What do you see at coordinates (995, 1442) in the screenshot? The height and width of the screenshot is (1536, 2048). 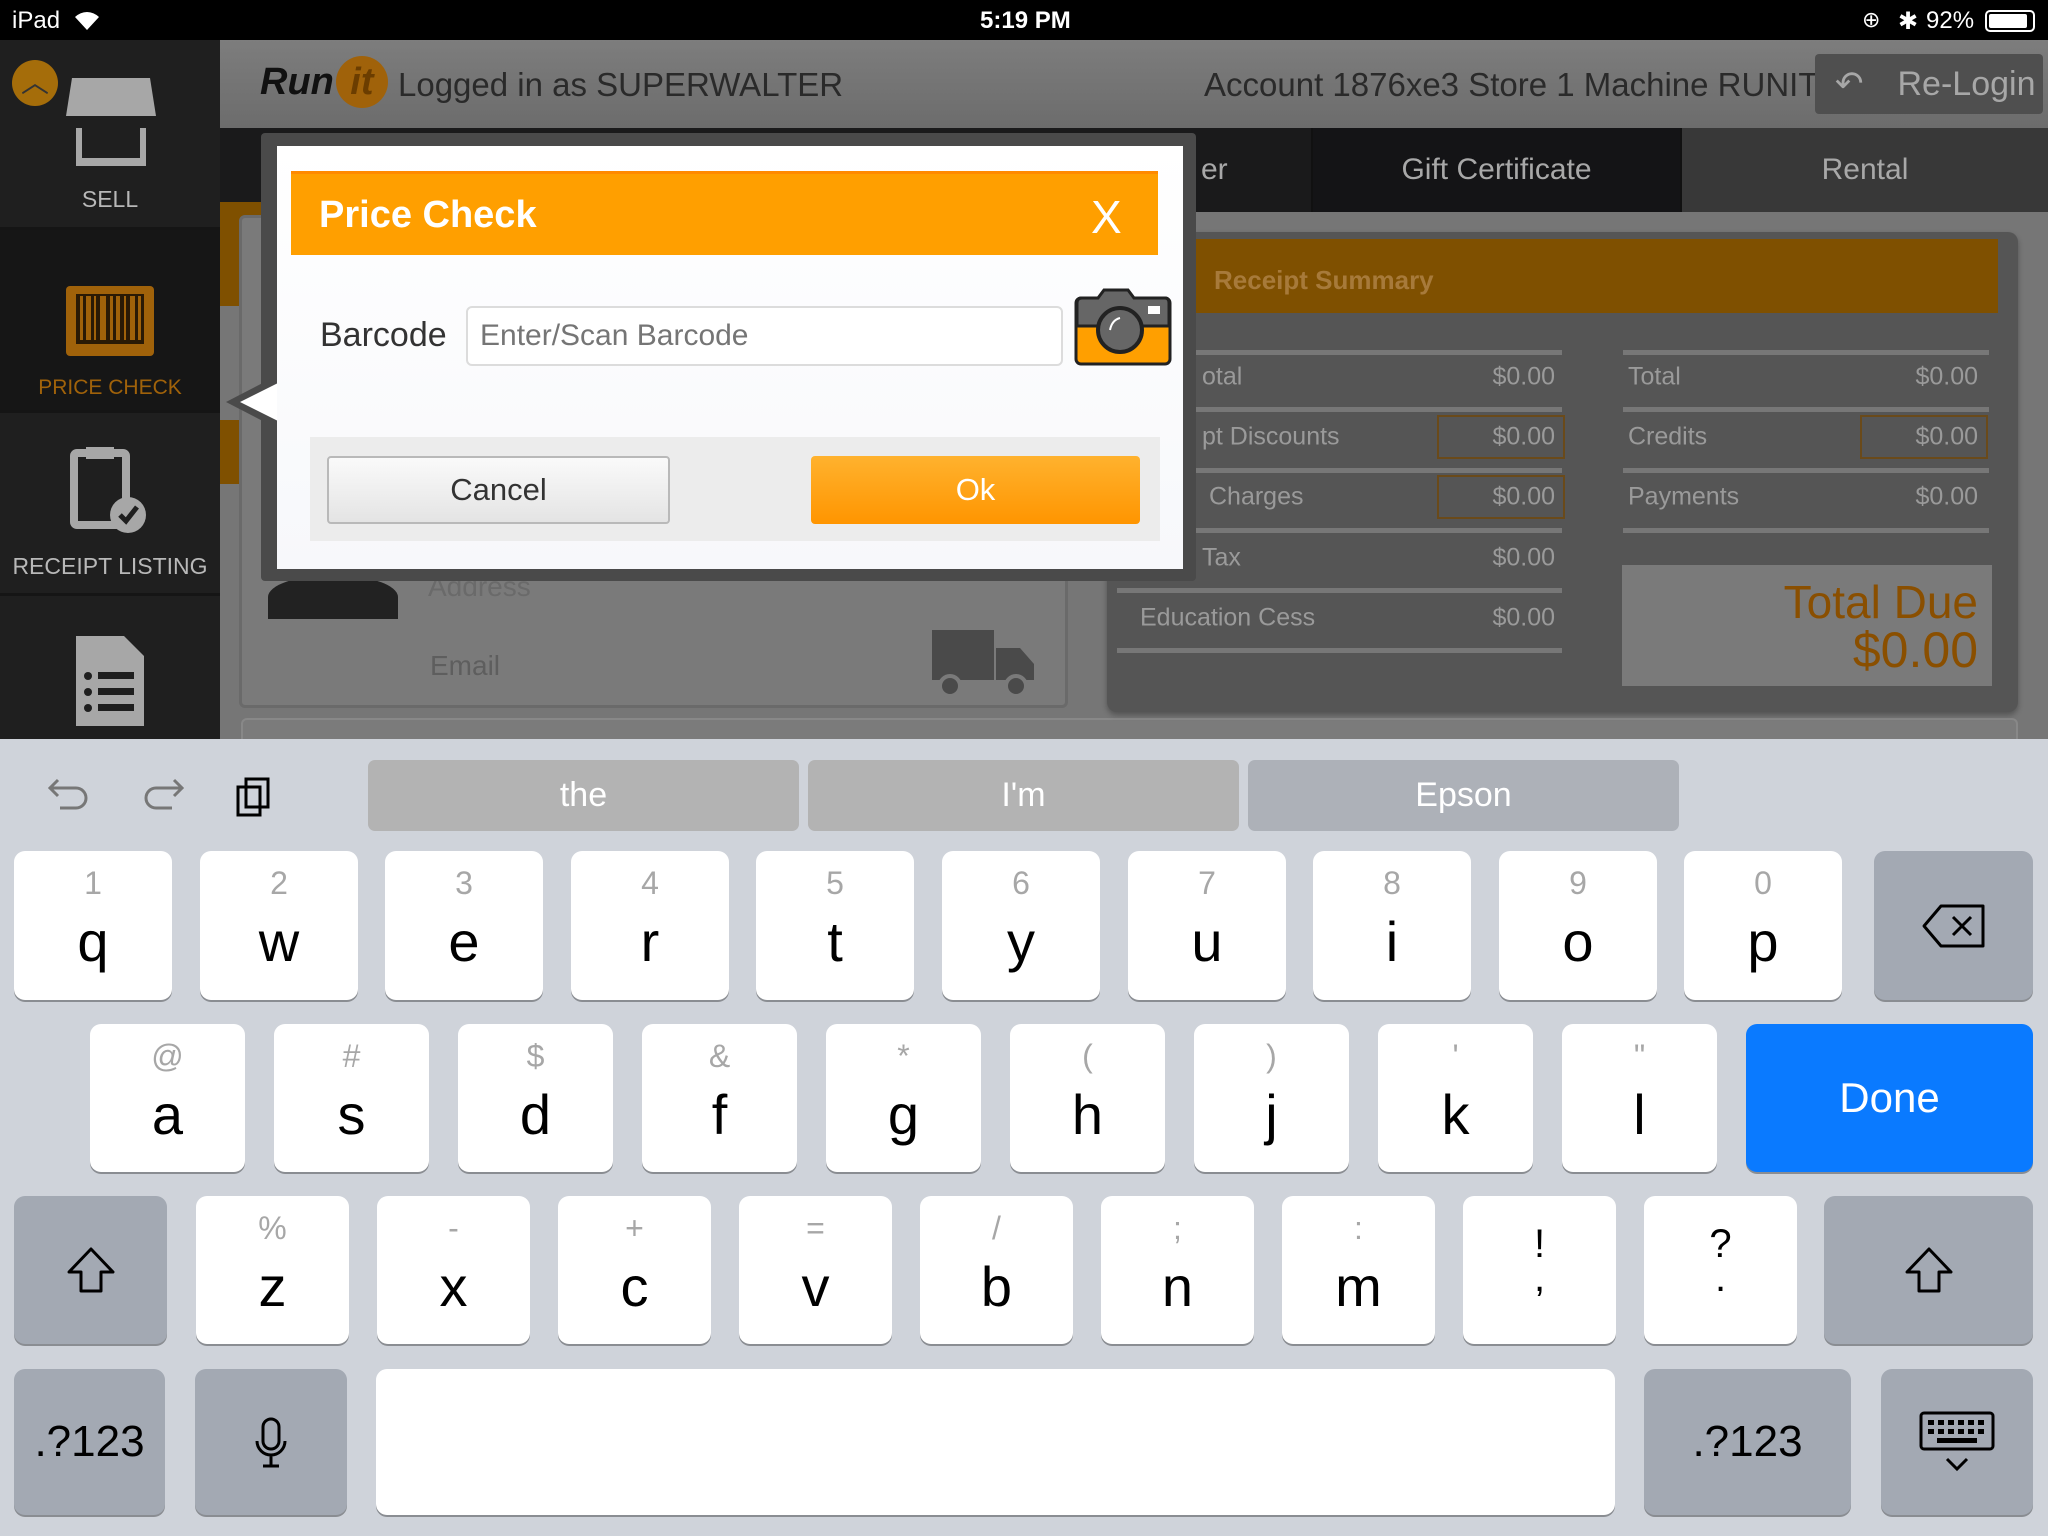 I see `space-key` at bounding box center [995, 1442].